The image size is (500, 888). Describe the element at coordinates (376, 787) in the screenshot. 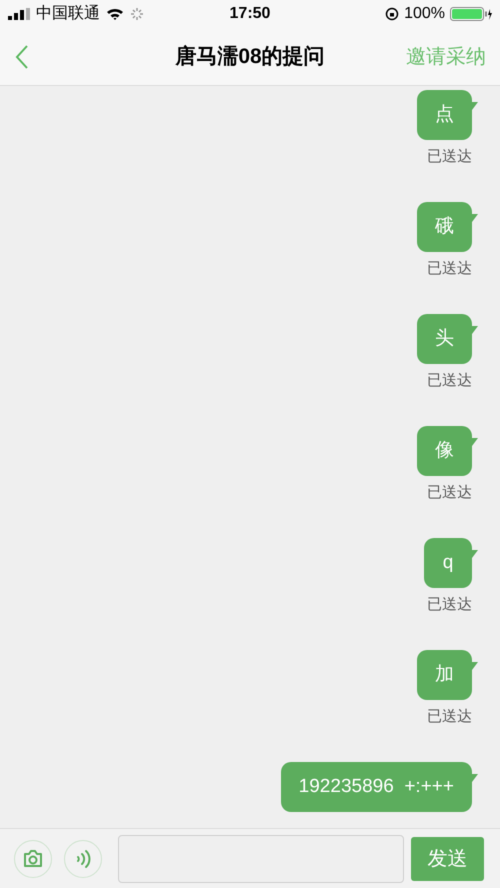

I see `message-bubble: 192235896 +:+++` at that location.